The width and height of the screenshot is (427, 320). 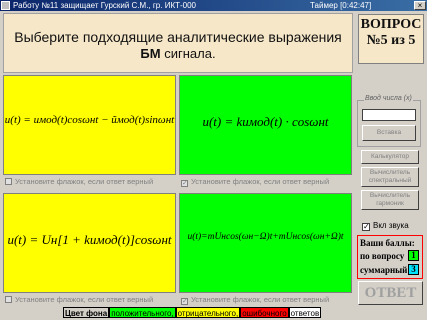 I want to click on number-input-group: Ввод числа (x) Вставка, so click(x=389, y=121).